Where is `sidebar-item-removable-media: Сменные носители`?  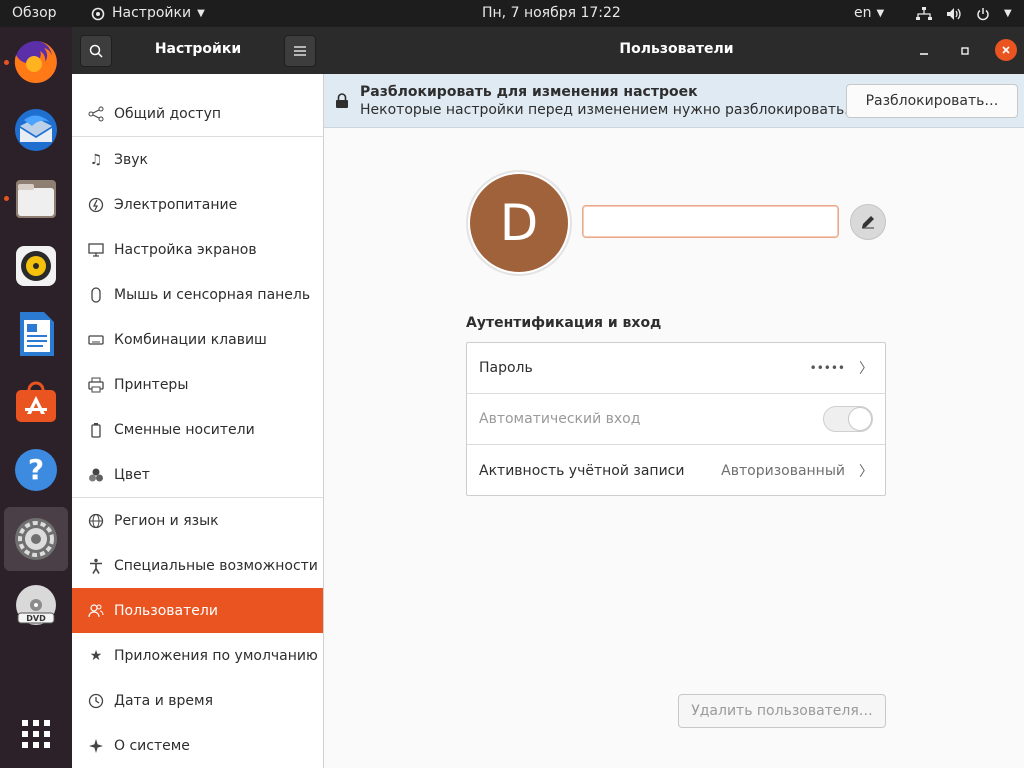
sidebar-item-removable-media: Сменные носители is located at coordinates (197, 429).